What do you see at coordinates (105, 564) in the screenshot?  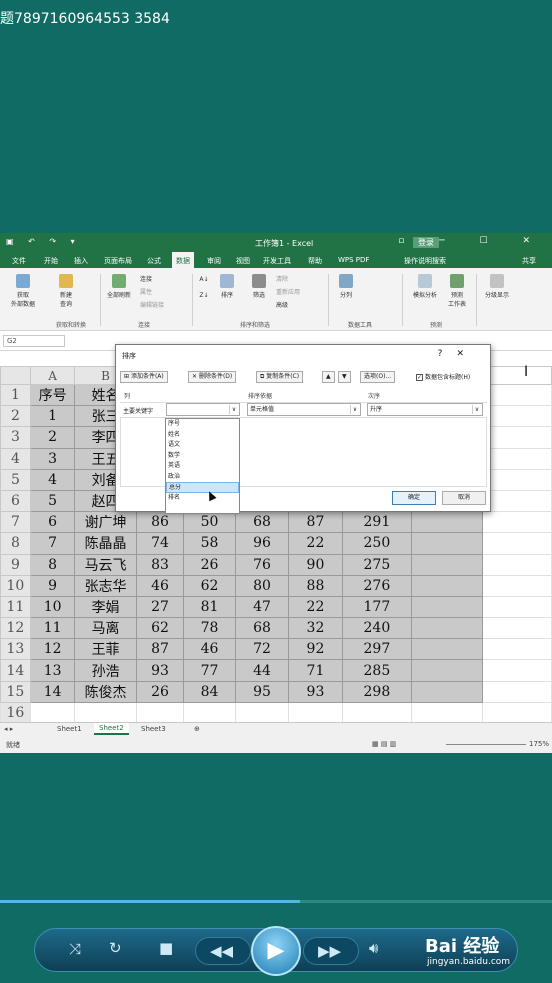 I see `table-cell: 马云飞` at bounding box center [105, 564].